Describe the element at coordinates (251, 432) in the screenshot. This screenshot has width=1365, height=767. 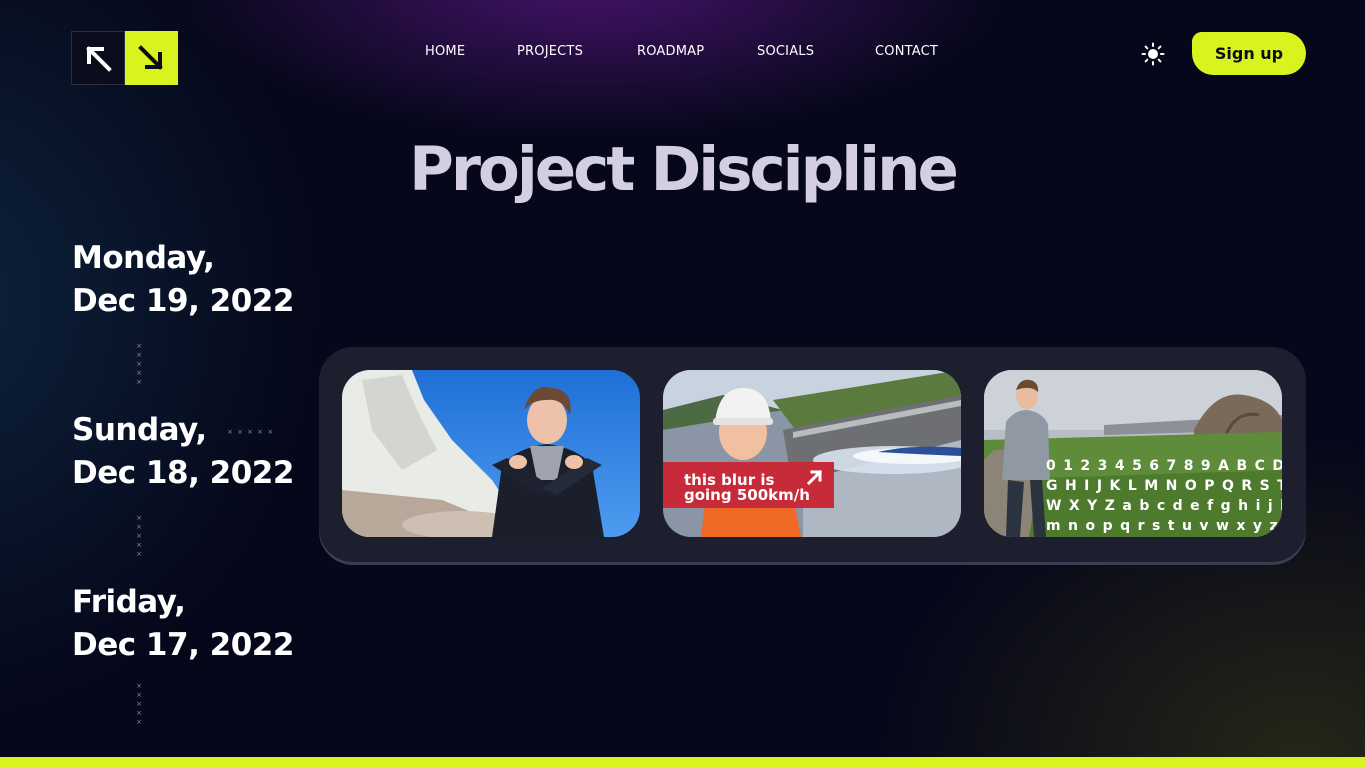
I see `timeline-pointer: × × × × ×` at that location.